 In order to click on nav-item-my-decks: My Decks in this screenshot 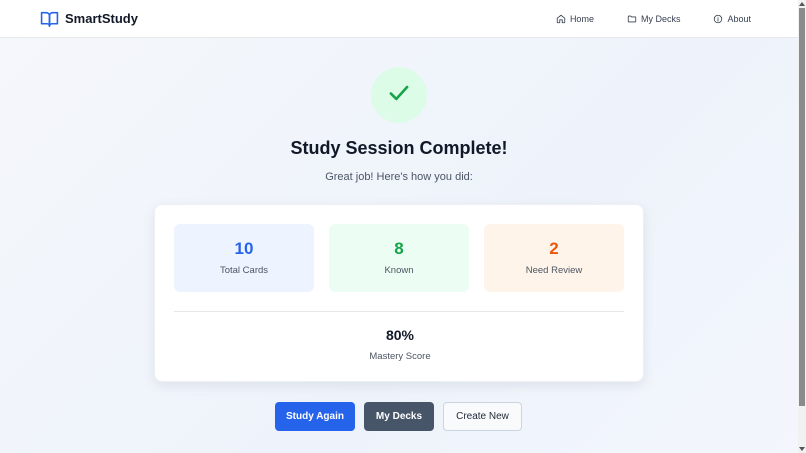, I will do `click(654, 18)`.